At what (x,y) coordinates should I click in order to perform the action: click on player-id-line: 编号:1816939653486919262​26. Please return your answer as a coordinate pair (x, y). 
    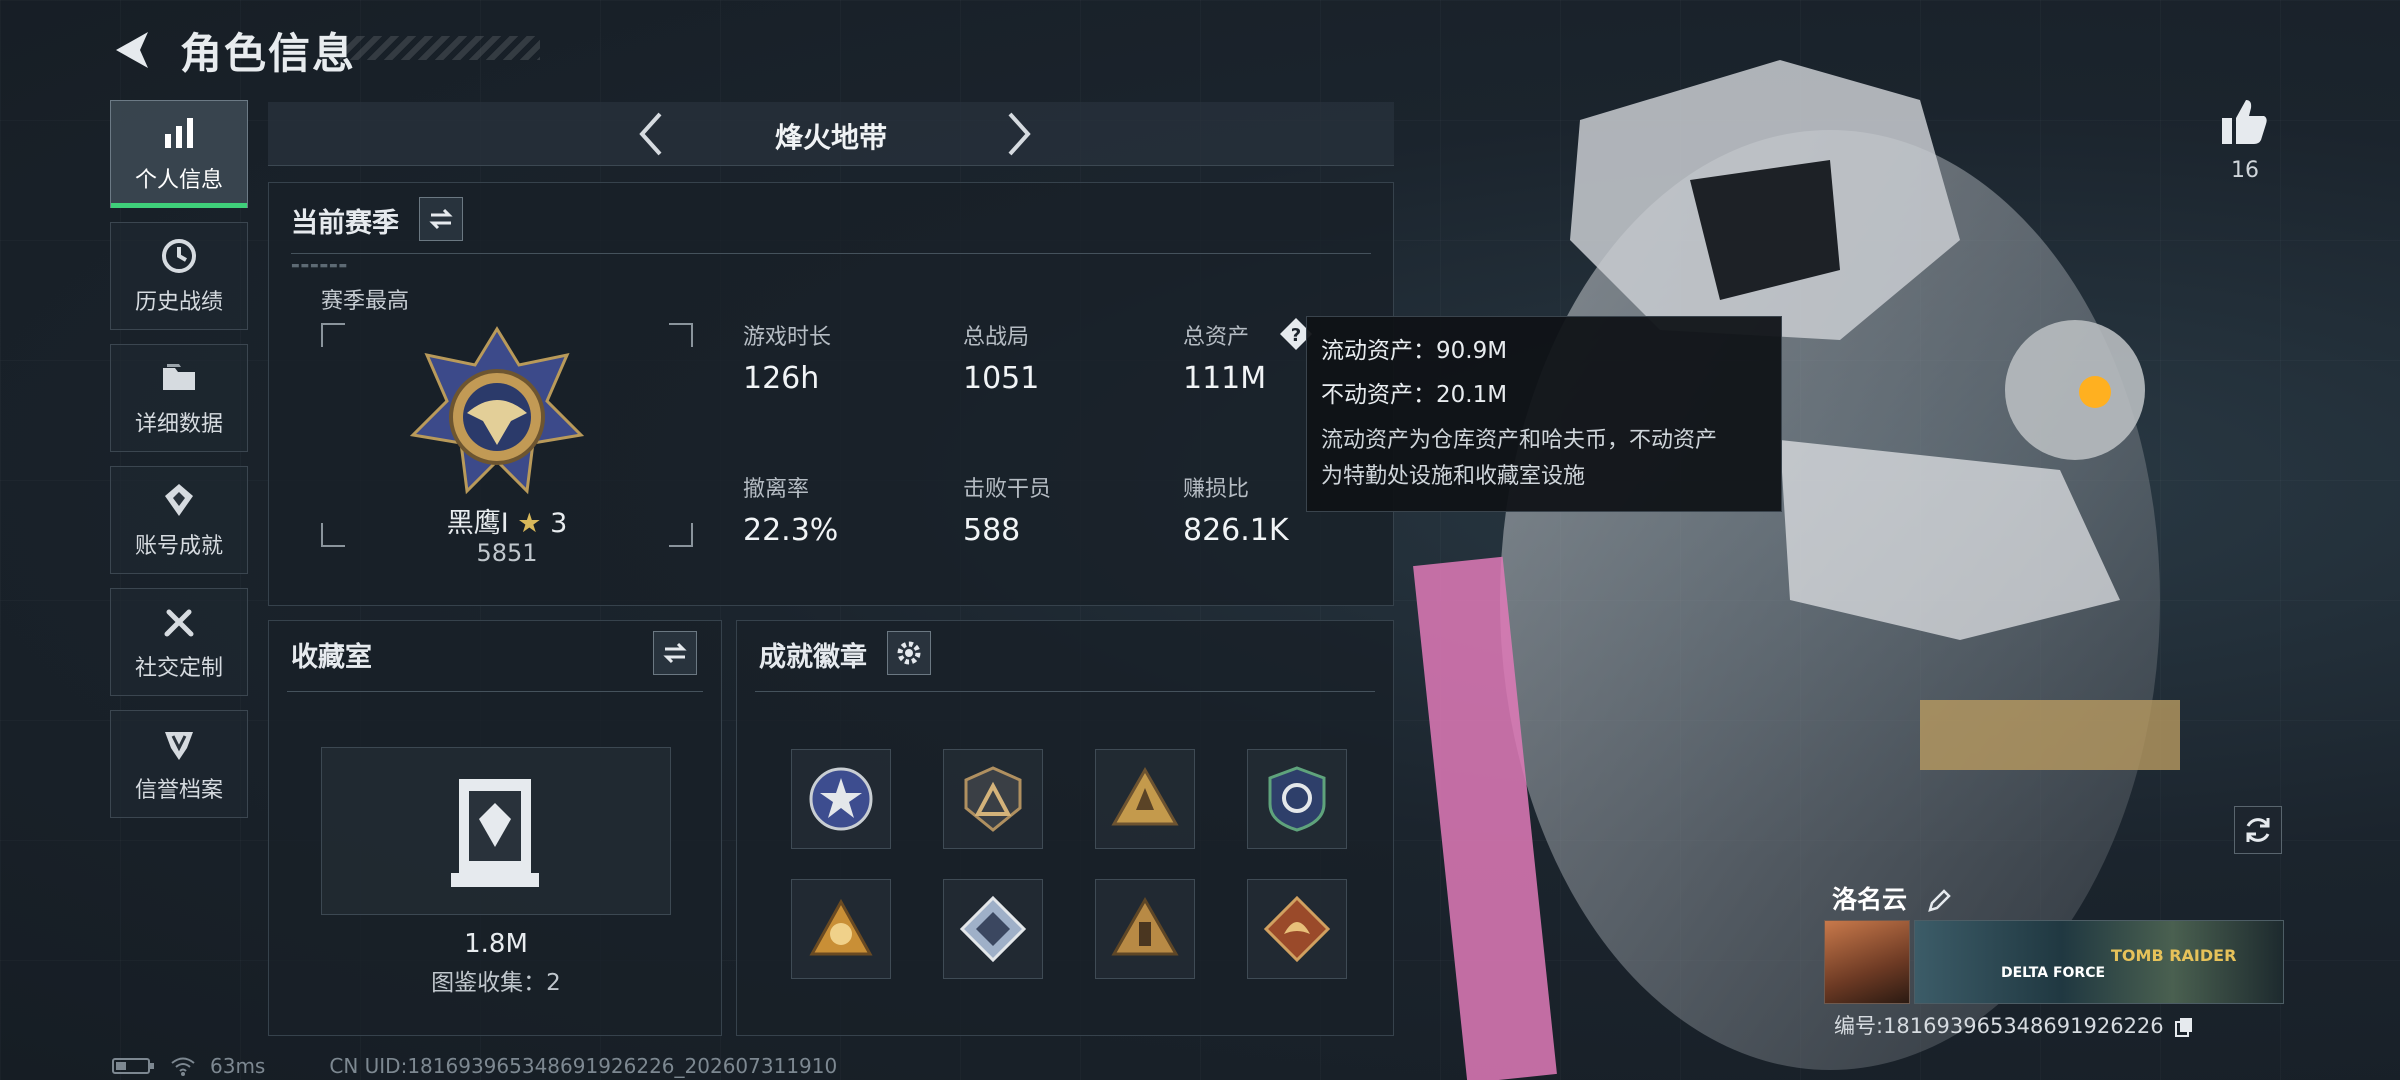
    Looking at the image, I should click on (2014, 1025).